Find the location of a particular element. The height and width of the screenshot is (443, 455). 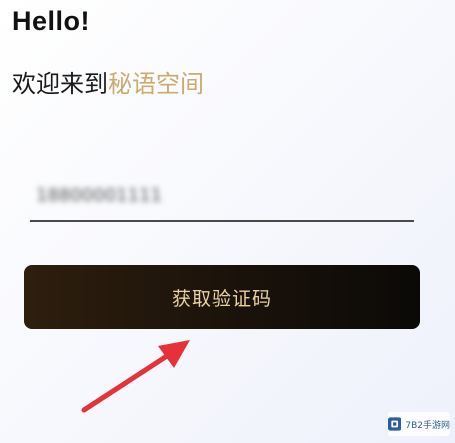

red-arrow-icon is located at coordinates (135, 376).